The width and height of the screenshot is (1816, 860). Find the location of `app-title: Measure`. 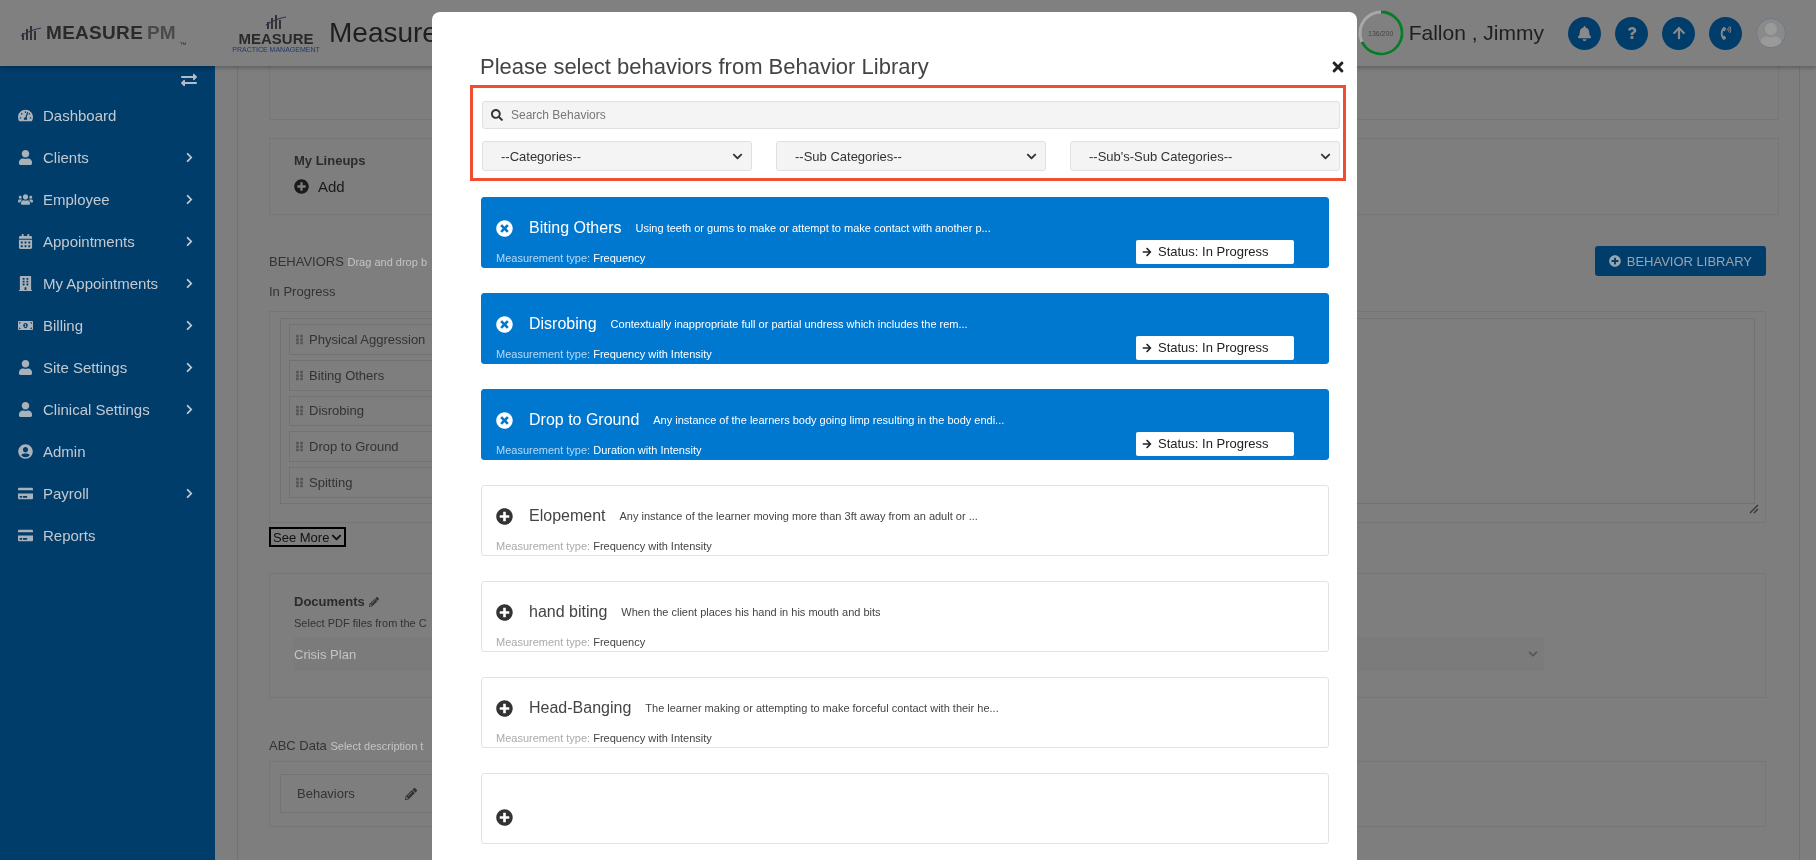

app-title: Measure is located at coordinates (383, 33).